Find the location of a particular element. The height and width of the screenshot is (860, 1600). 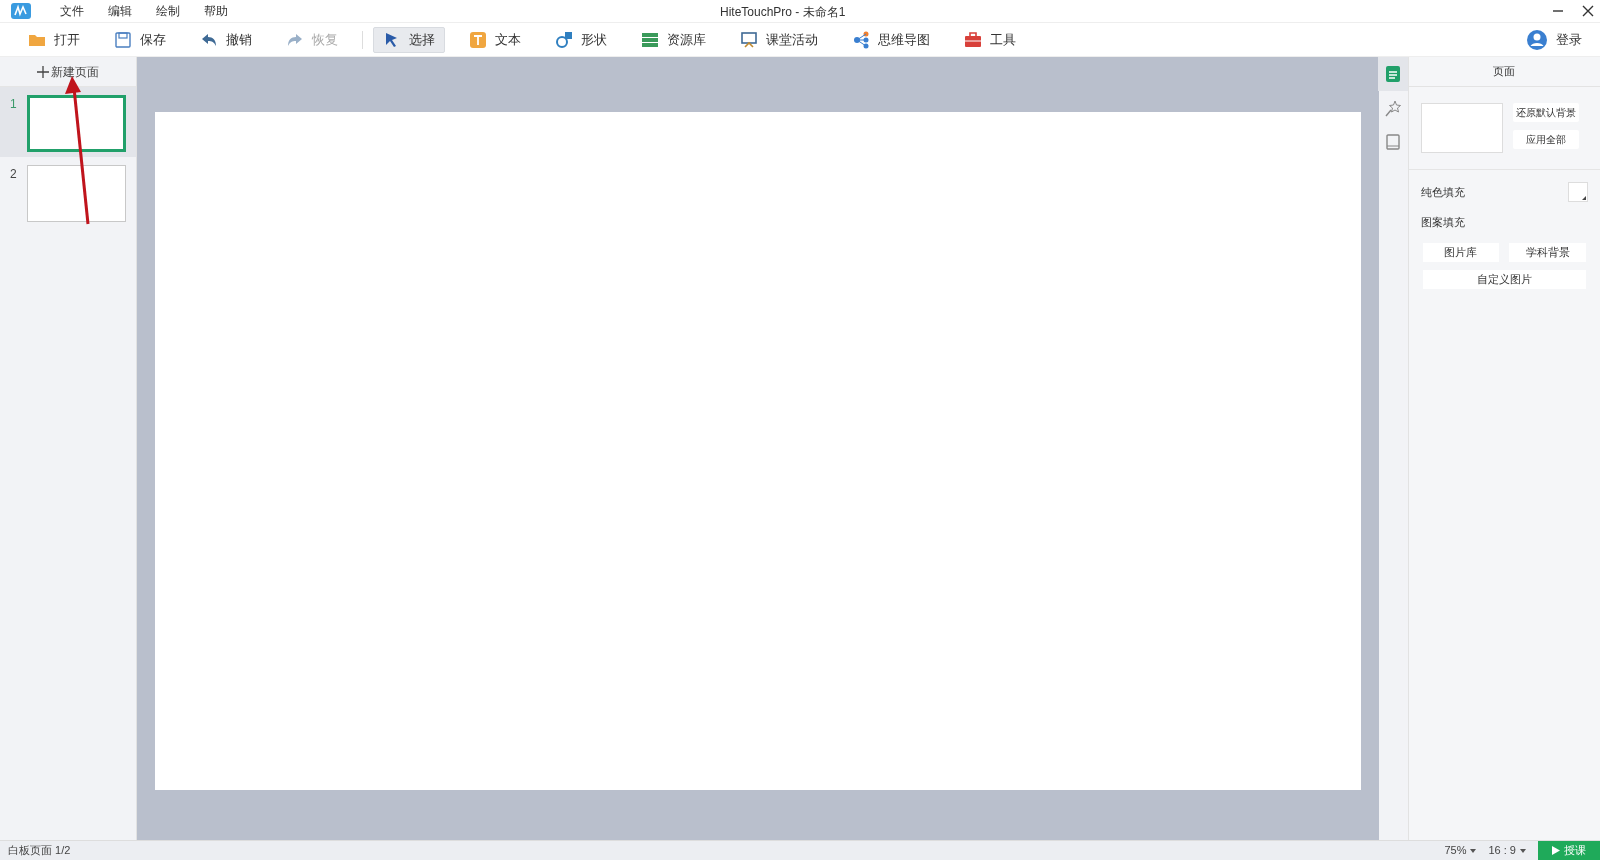

play-icon is located at coordinates (1556, 850).